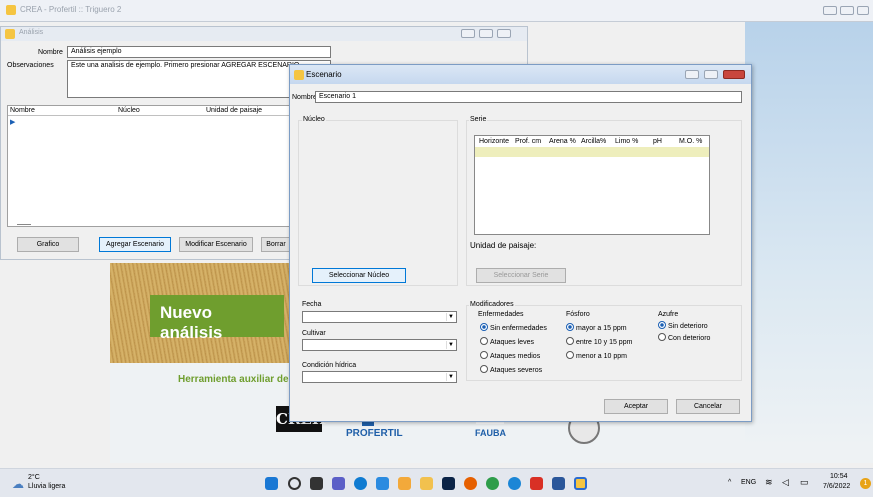 The height and width of the screenshot is (497, 873). Describe the element at coordinates (729, 482) in the screenshot. I see `chevron-up-icon: ^` at that location.